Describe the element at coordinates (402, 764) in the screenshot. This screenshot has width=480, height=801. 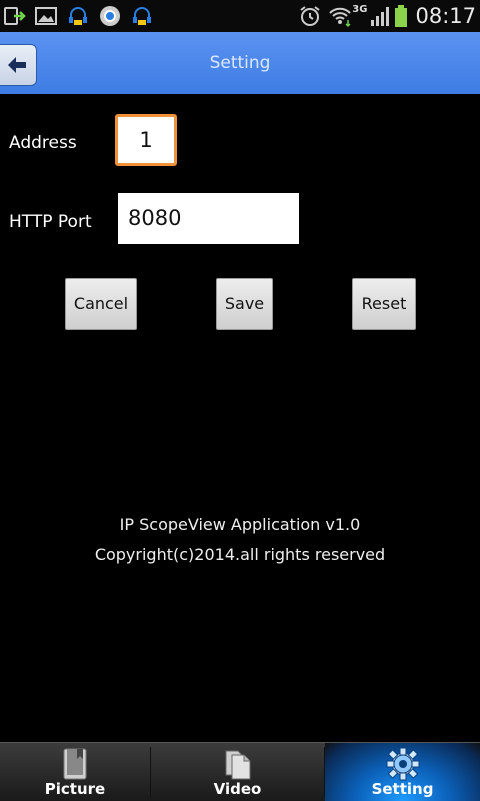
I see `gear-icon` at that location.